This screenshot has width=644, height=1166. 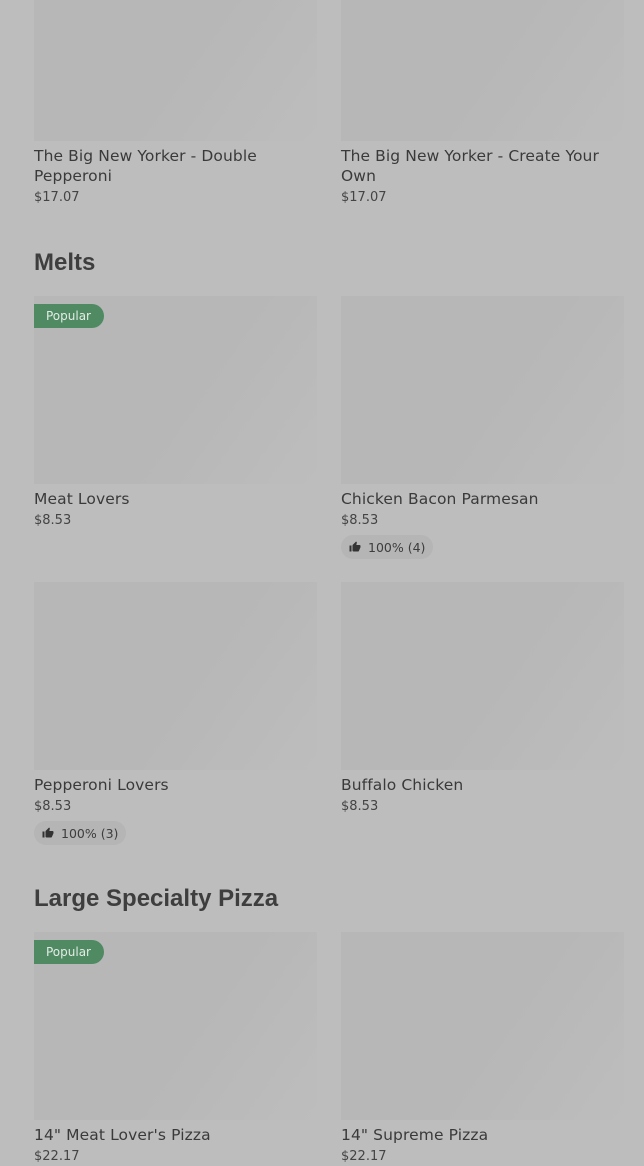 I want to click on menu-item-card: Buffalo Chicken $8.53, so click(x=482, y=699).